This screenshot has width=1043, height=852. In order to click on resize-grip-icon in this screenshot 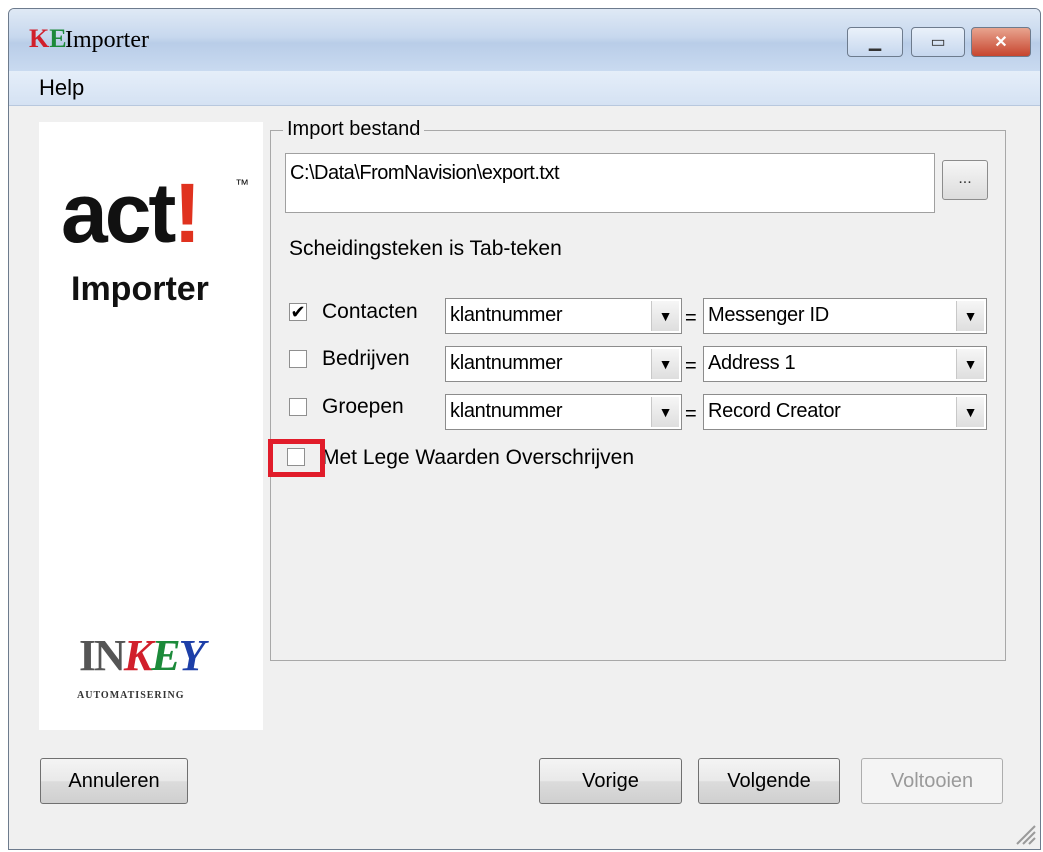, I will do `click(1023, 832)`.